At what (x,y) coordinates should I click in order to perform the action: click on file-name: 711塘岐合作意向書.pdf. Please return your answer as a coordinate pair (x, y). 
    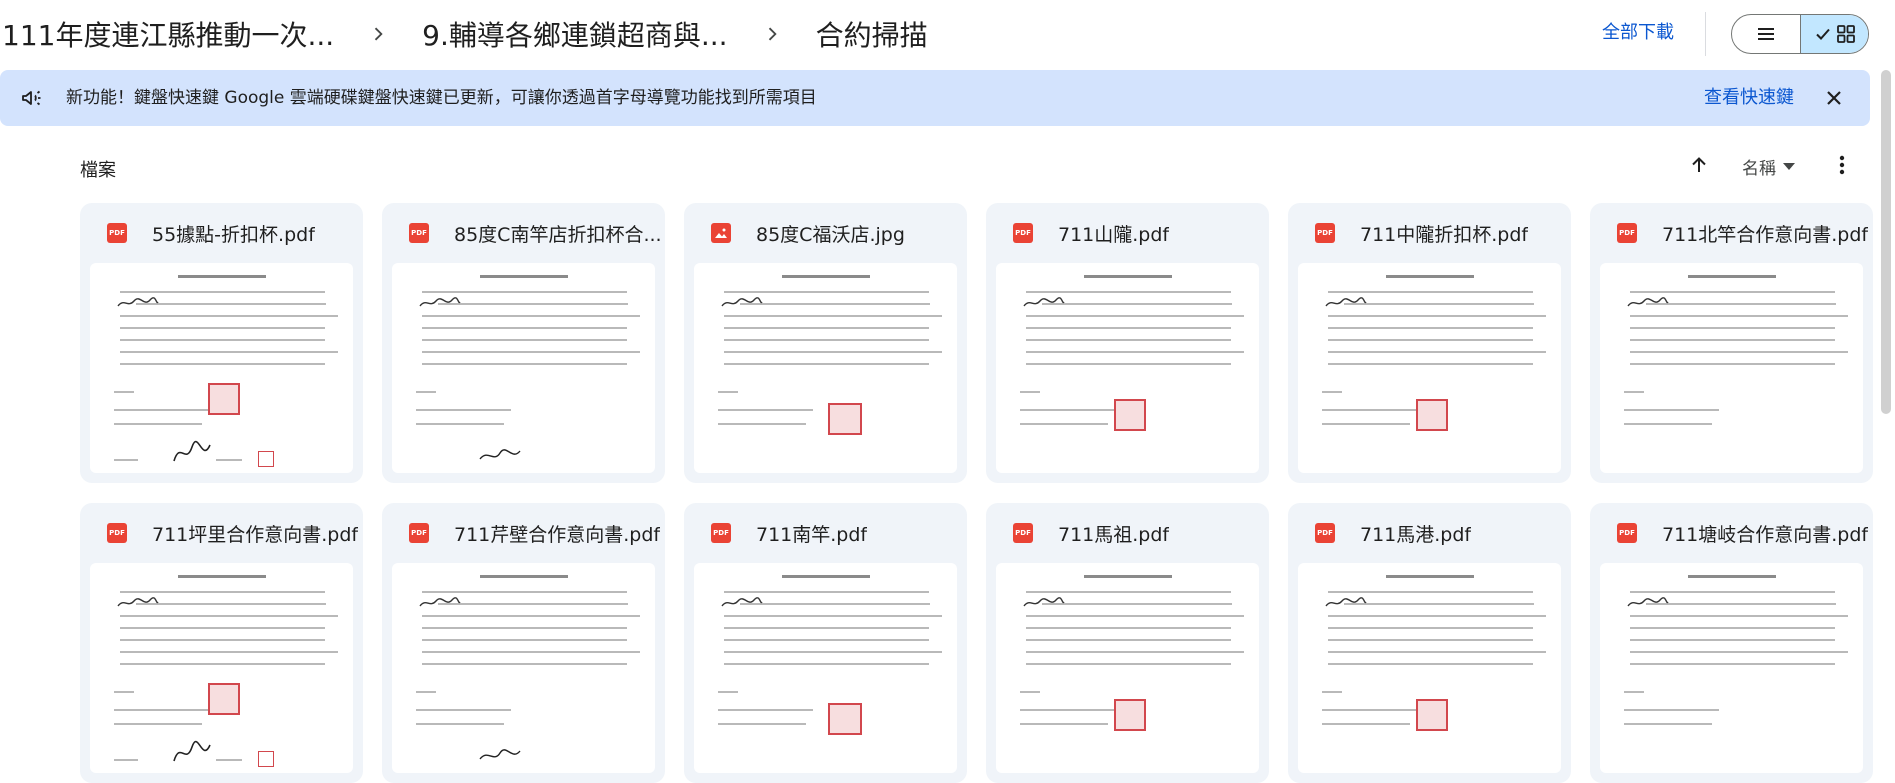
    Looking at the image, I should click on (1765, 534).